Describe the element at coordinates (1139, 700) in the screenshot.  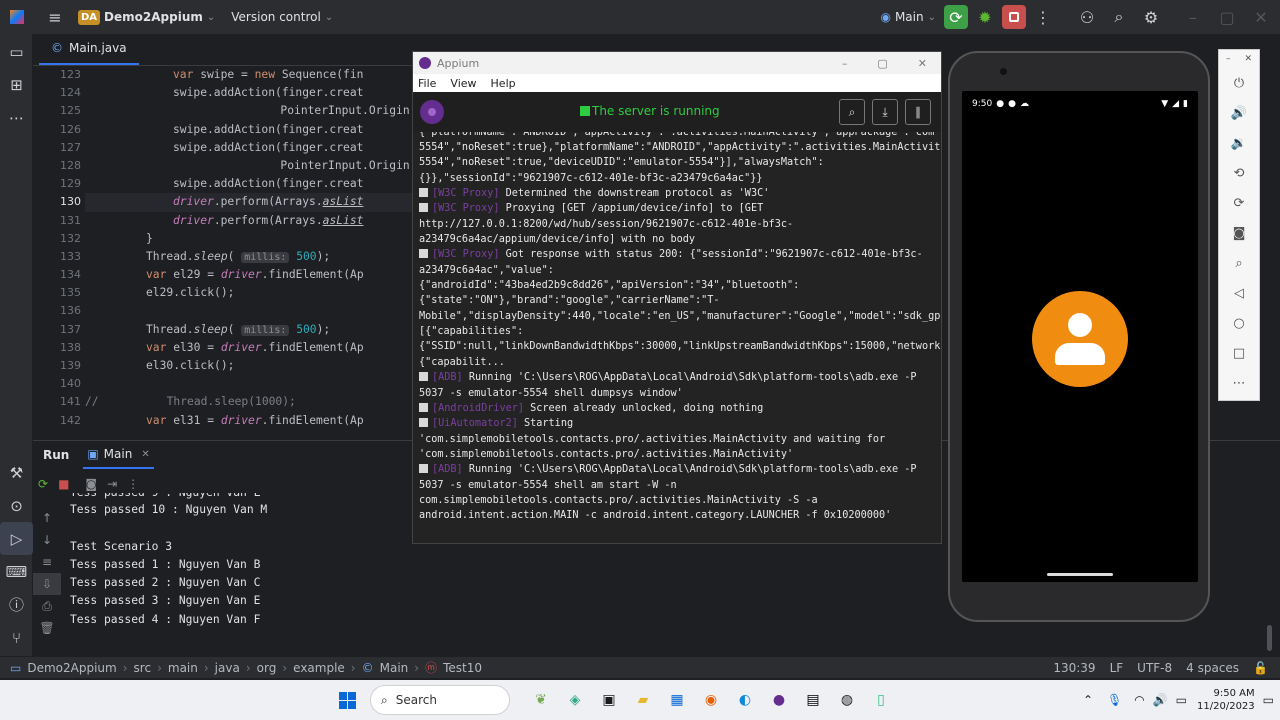
I see `wifi-icon: ◠` at that location.